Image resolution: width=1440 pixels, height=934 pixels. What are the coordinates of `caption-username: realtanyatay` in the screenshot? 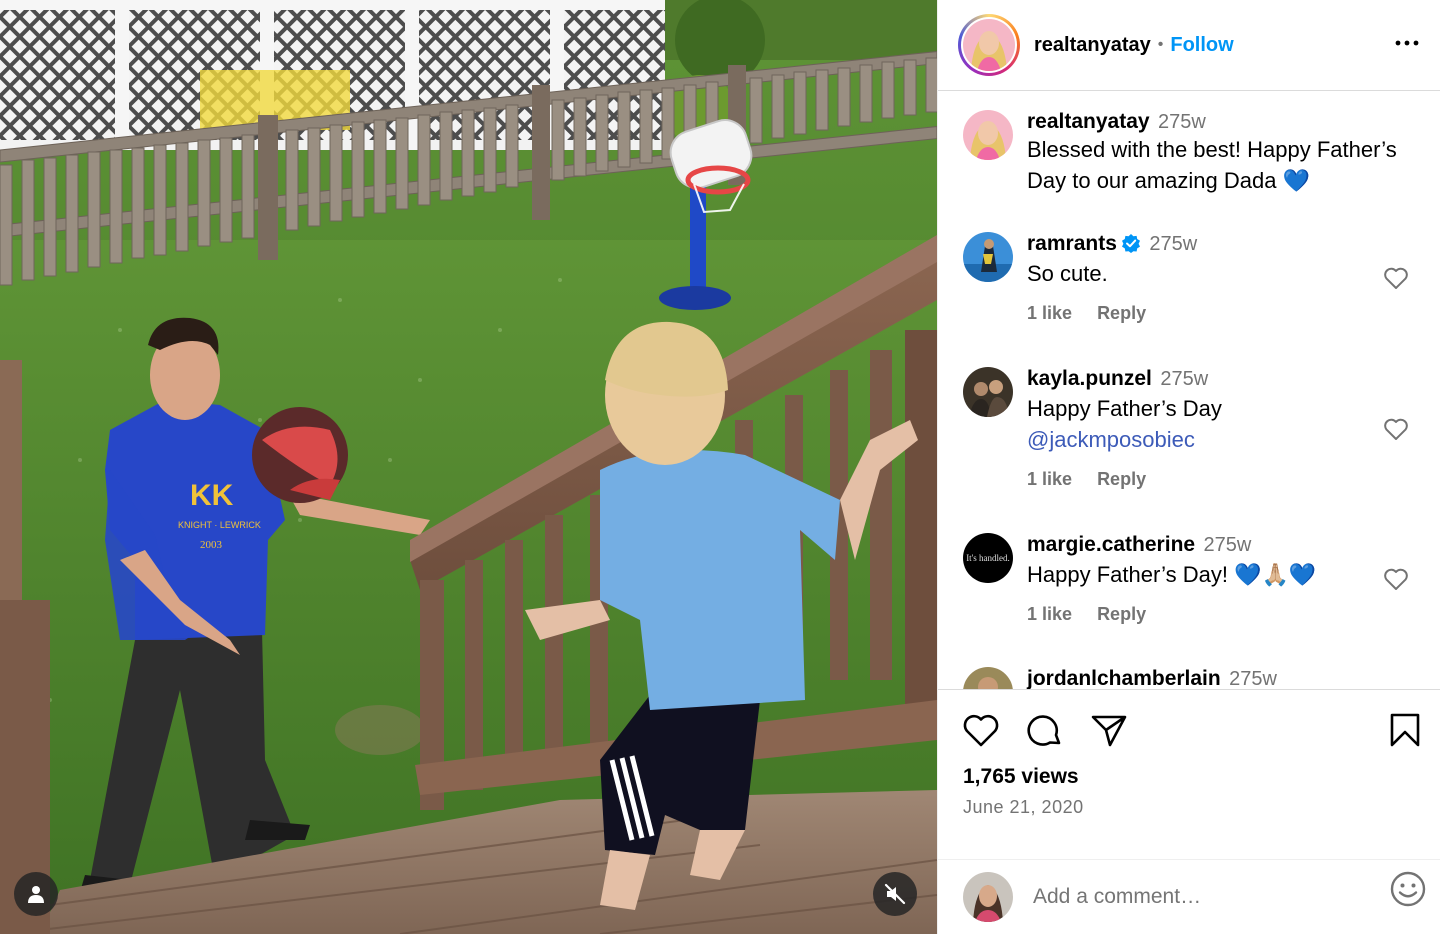 It's located at (1088, 121).